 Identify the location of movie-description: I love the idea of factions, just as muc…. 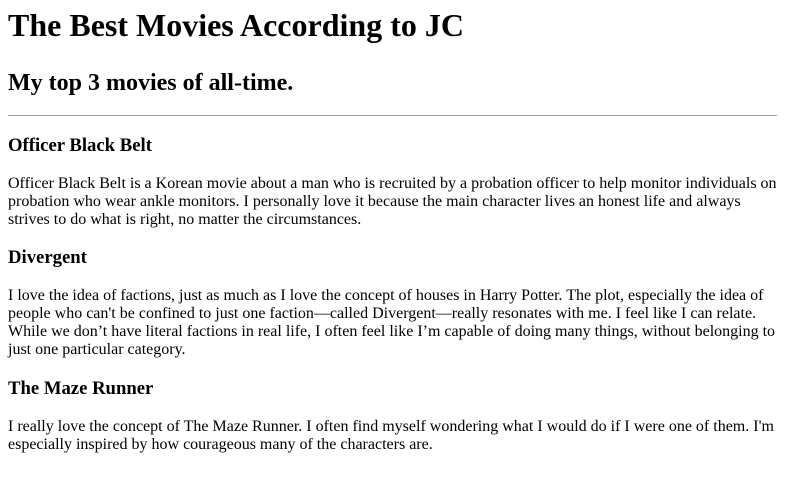
(392, 322).